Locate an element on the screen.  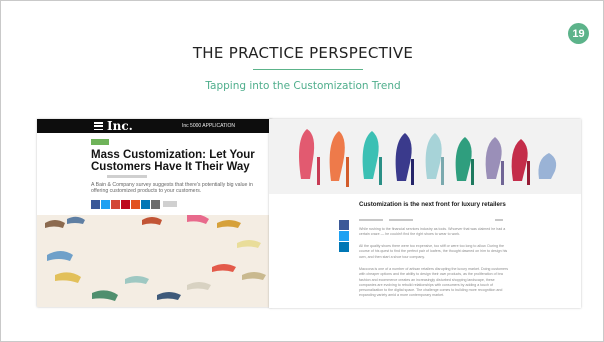
page-number-badge: 19 is located at coordinates (578, 33).